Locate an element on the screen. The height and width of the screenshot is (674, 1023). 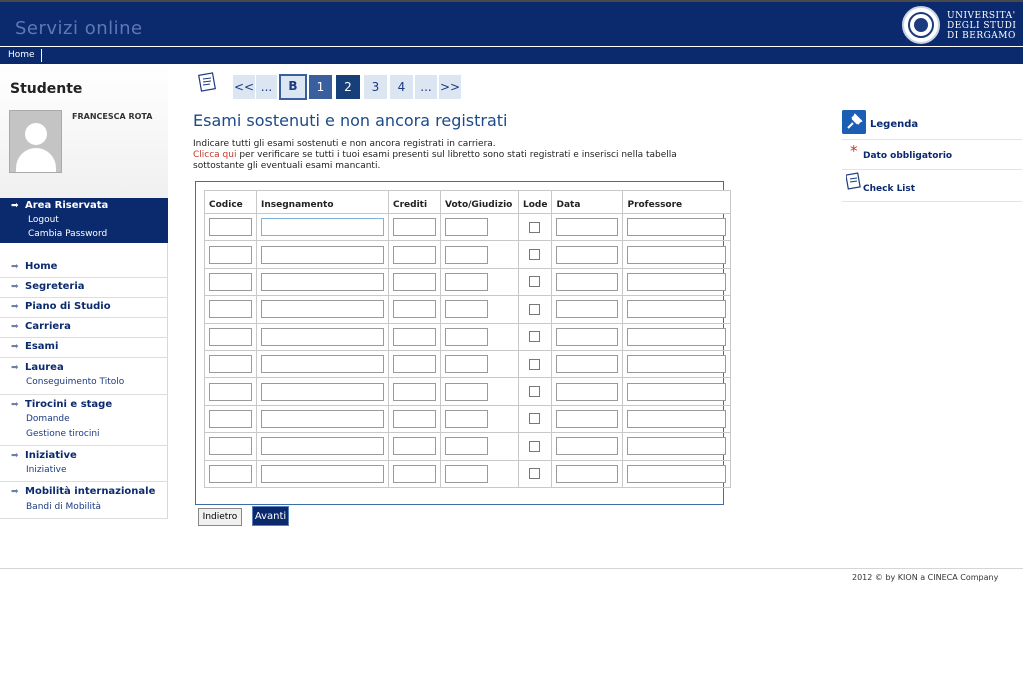
sidebar-item-label: Tirocini e stage is located at coordinates (68, 404).